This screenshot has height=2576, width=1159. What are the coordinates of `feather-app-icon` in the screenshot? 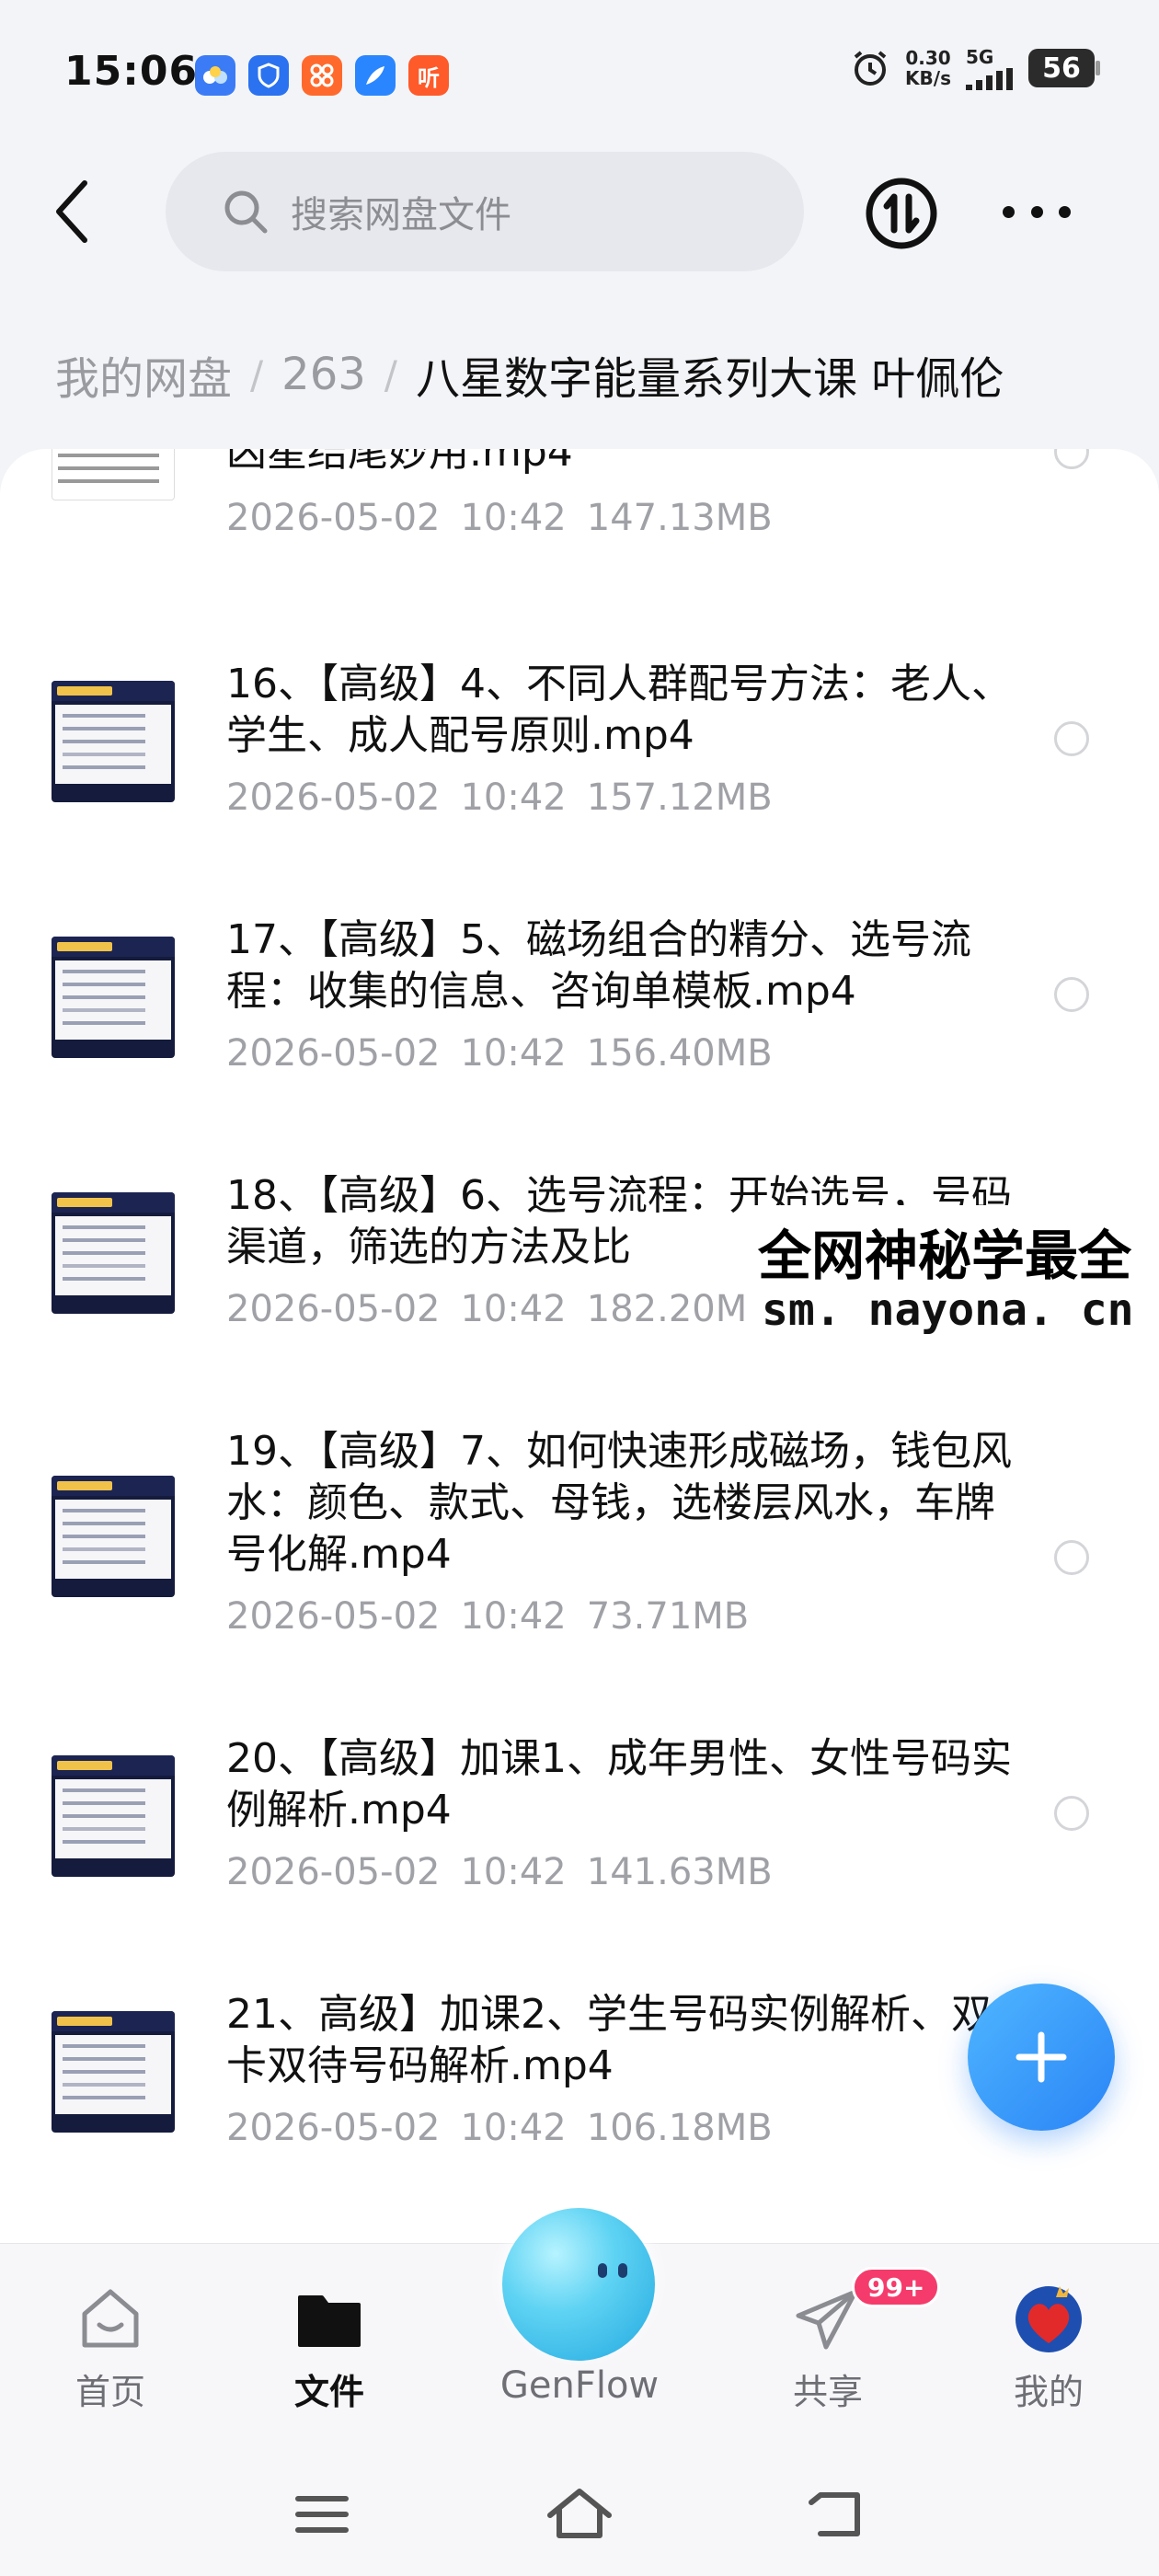 It's located at (375, 75).